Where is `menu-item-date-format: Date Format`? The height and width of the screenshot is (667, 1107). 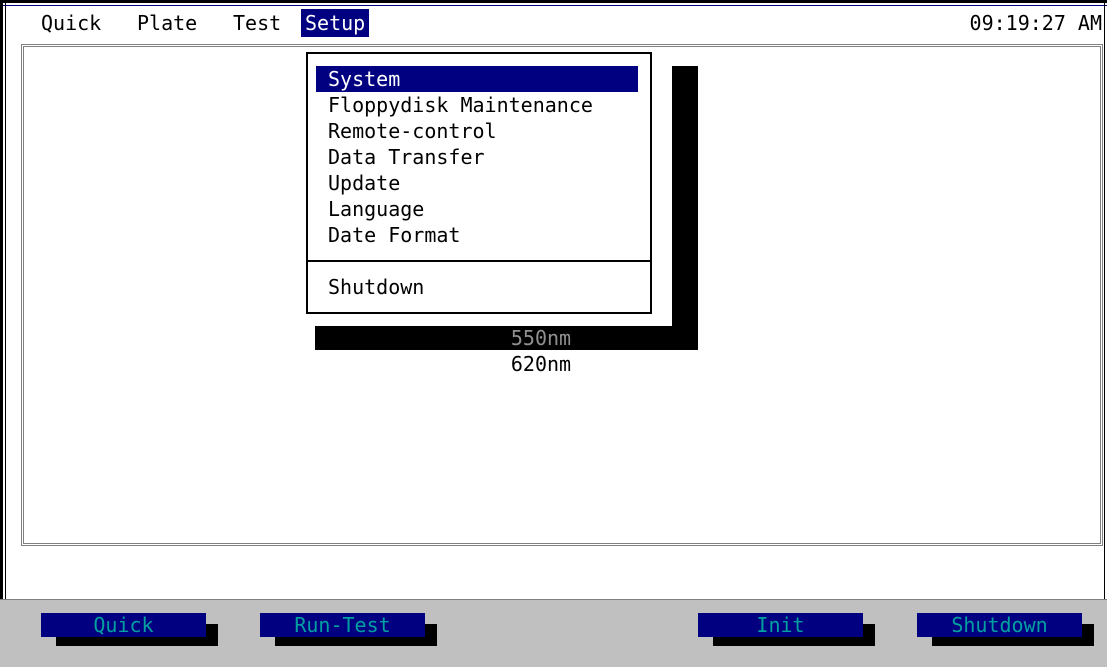
menu-item-date-format: Date Format is located at coordinates (394, 235).